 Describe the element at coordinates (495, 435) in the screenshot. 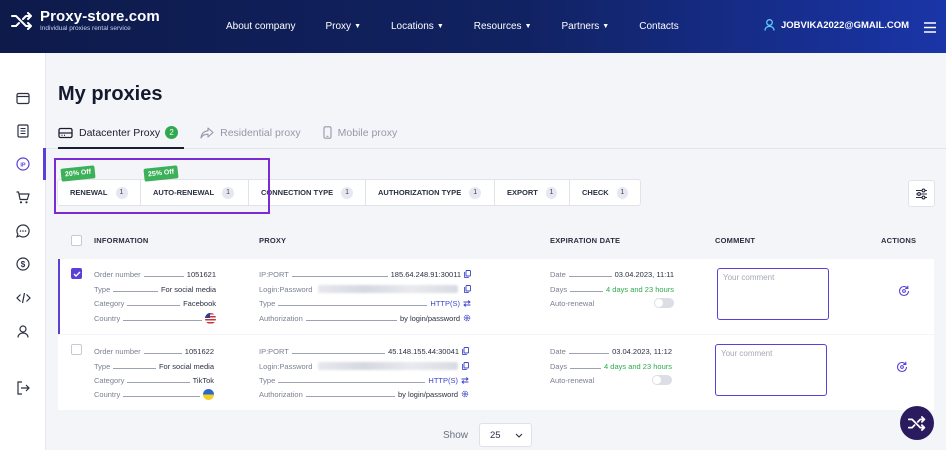

I see `page-size-value: 25` at that location.